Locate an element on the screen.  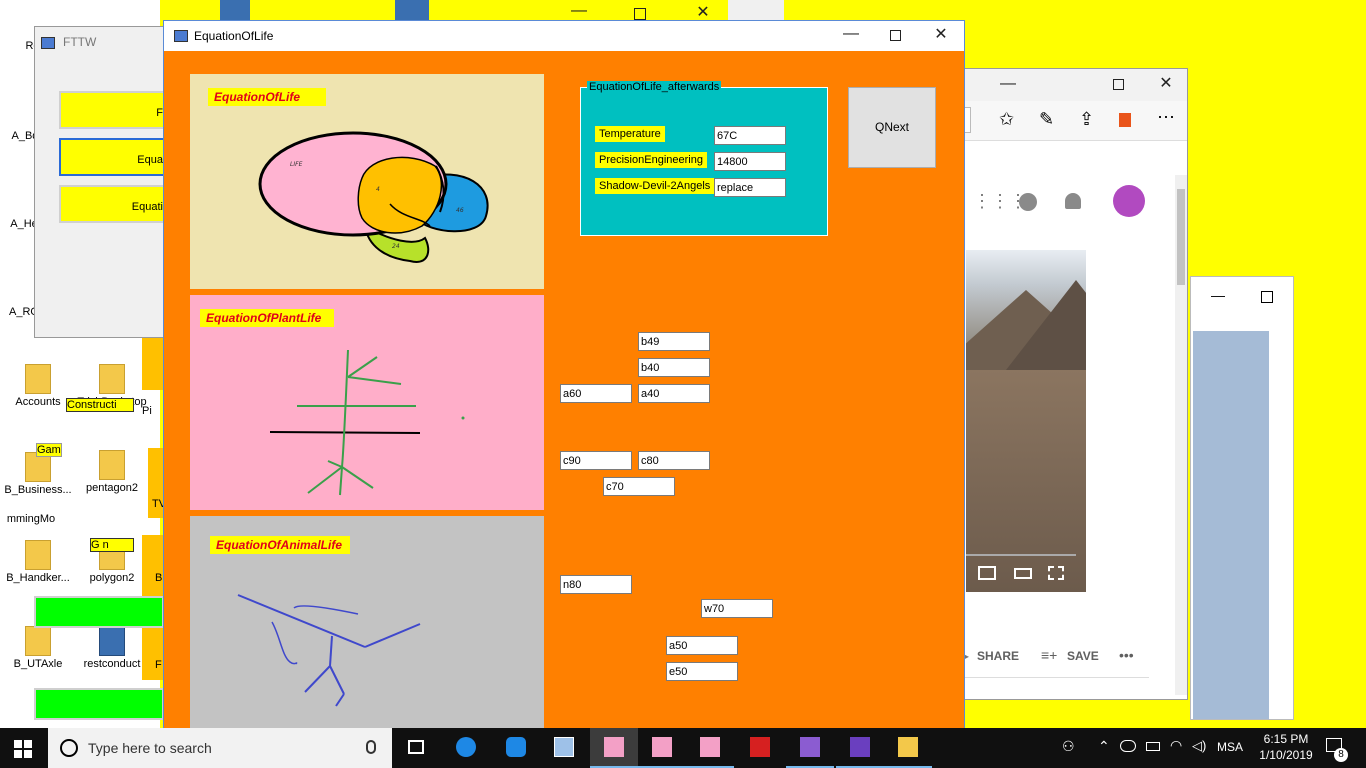
field-e50 is located at coordinates (702, 671).